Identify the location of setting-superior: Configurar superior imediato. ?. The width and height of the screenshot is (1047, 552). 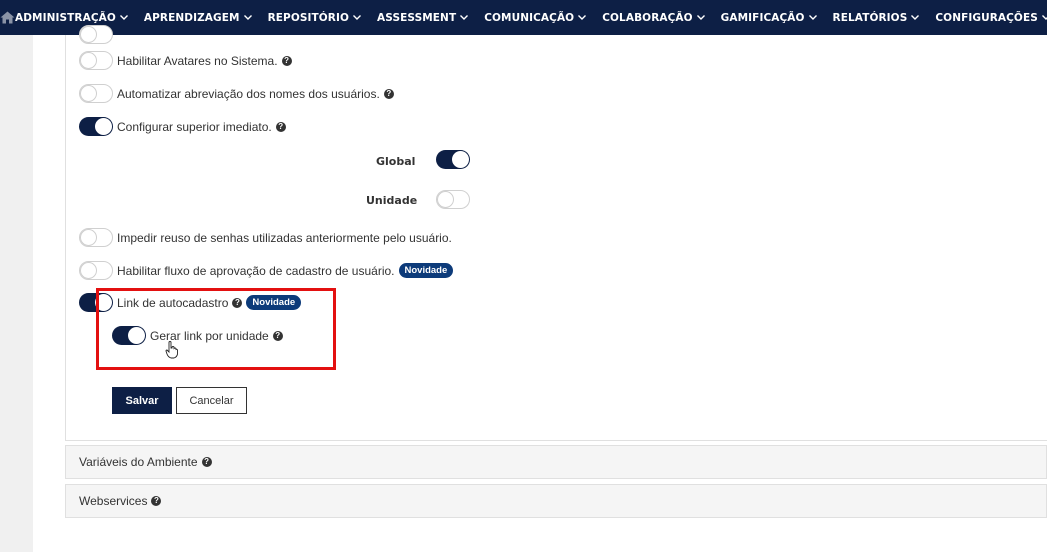
(182, 126).